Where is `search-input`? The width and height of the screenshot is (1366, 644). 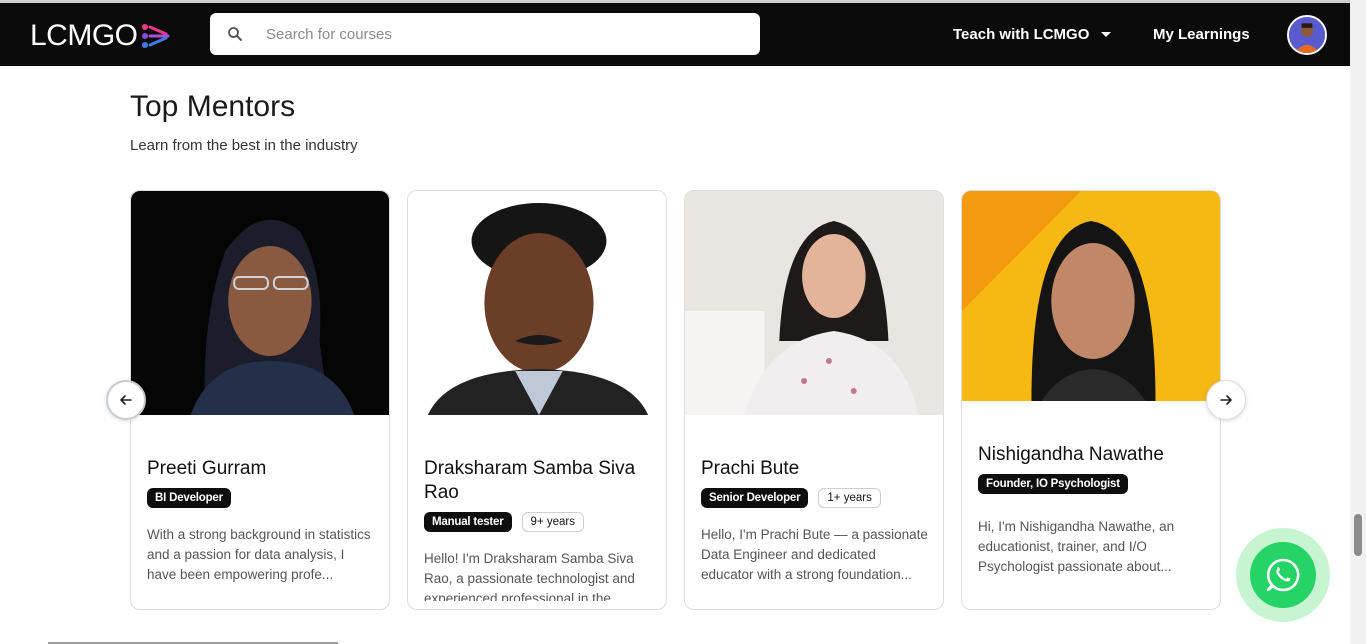 search-input is located at coordinates (496, 34).